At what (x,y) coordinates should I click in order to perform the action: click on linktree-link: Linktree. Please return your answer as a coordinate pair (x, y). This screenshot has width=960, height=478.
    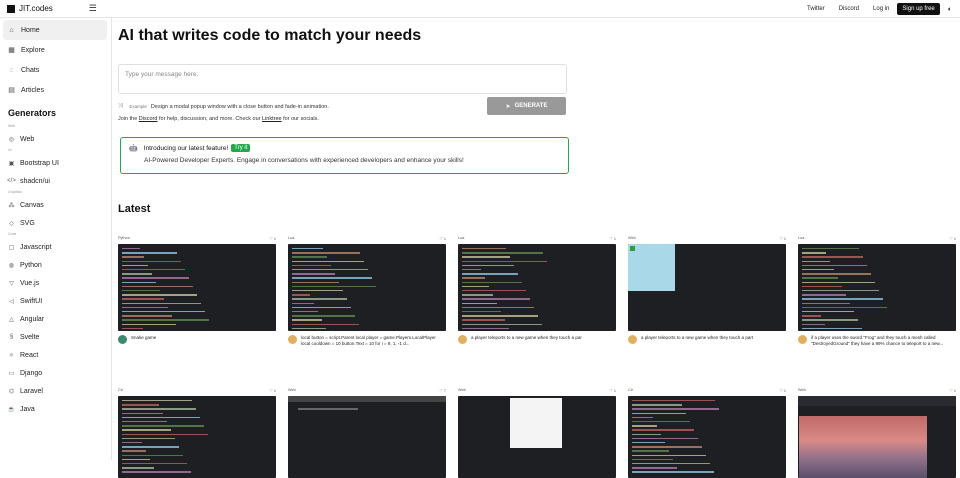
    Looking at the image, I should click on (272, 119).